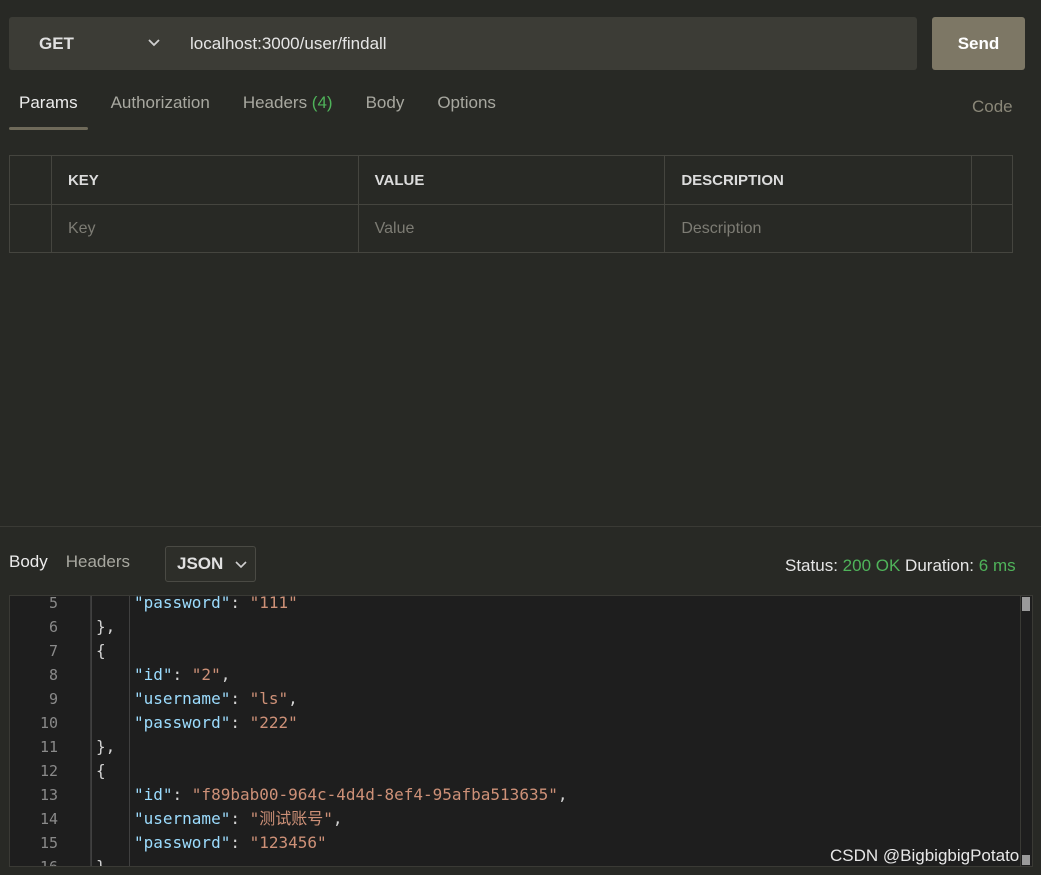 This screenshot has height=875, width=1041. Describe the element at coordinates (291, 818) in the screenshot. I see `json-string: "测试账号"` at that location.